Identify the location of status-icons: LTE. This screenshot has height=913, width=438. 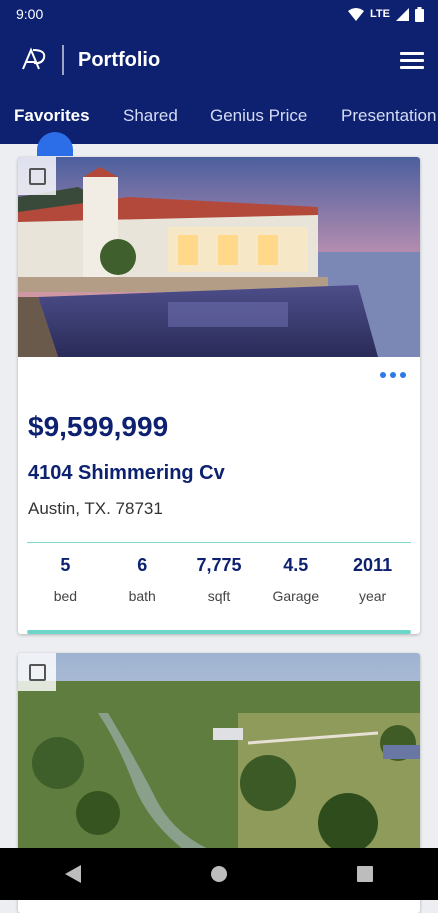
(386, 14).